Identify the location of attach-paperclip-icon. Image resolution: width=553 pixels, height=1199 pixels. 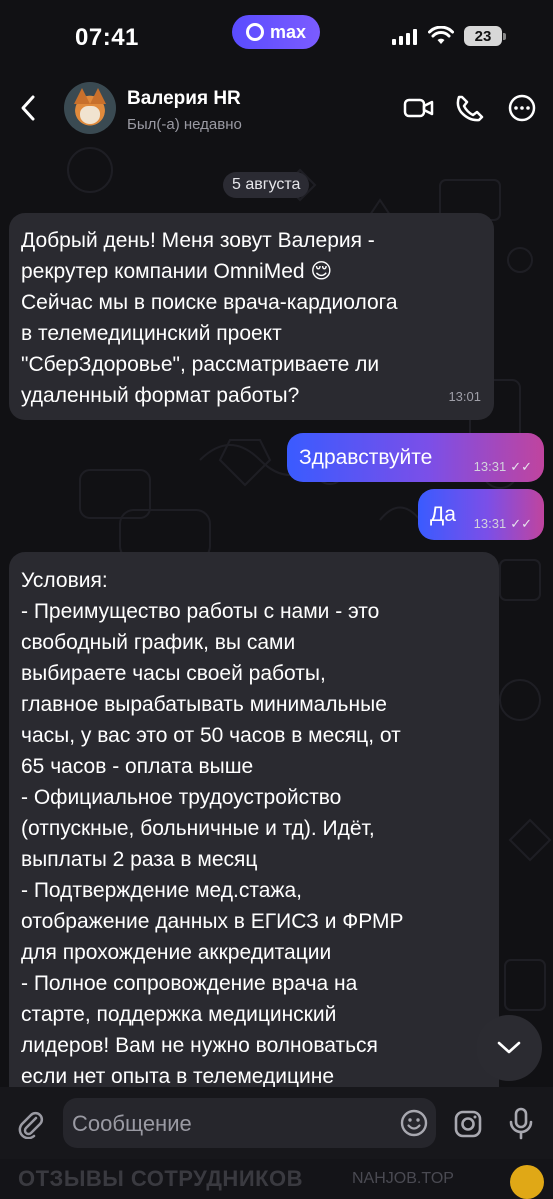
(30, 1124).